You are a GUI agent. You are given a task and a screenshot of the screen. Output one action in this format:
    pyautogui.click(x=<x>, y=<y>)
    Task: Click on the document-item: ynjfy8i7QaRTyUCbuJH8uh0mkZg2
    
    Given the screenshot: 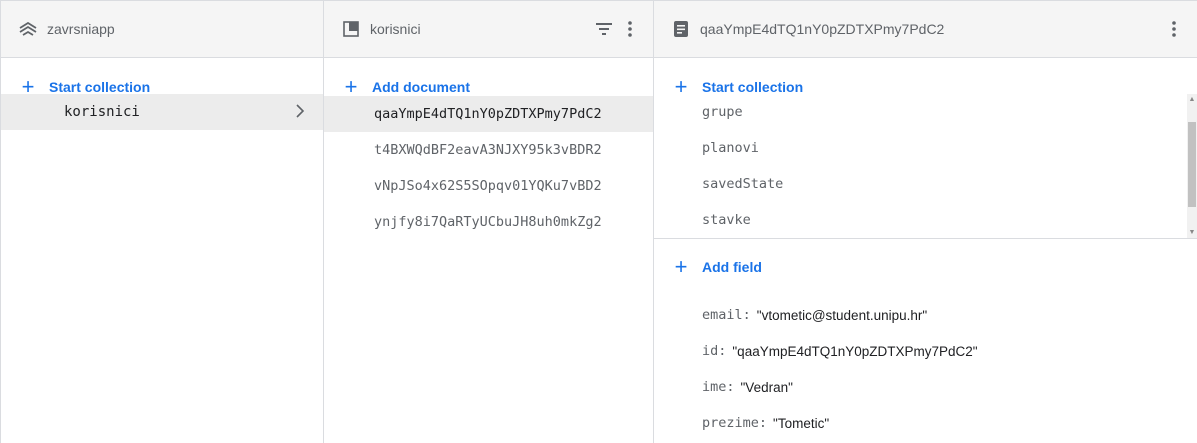 What is the action you would take?
    pyautogui.click(x=488, y=222)
    